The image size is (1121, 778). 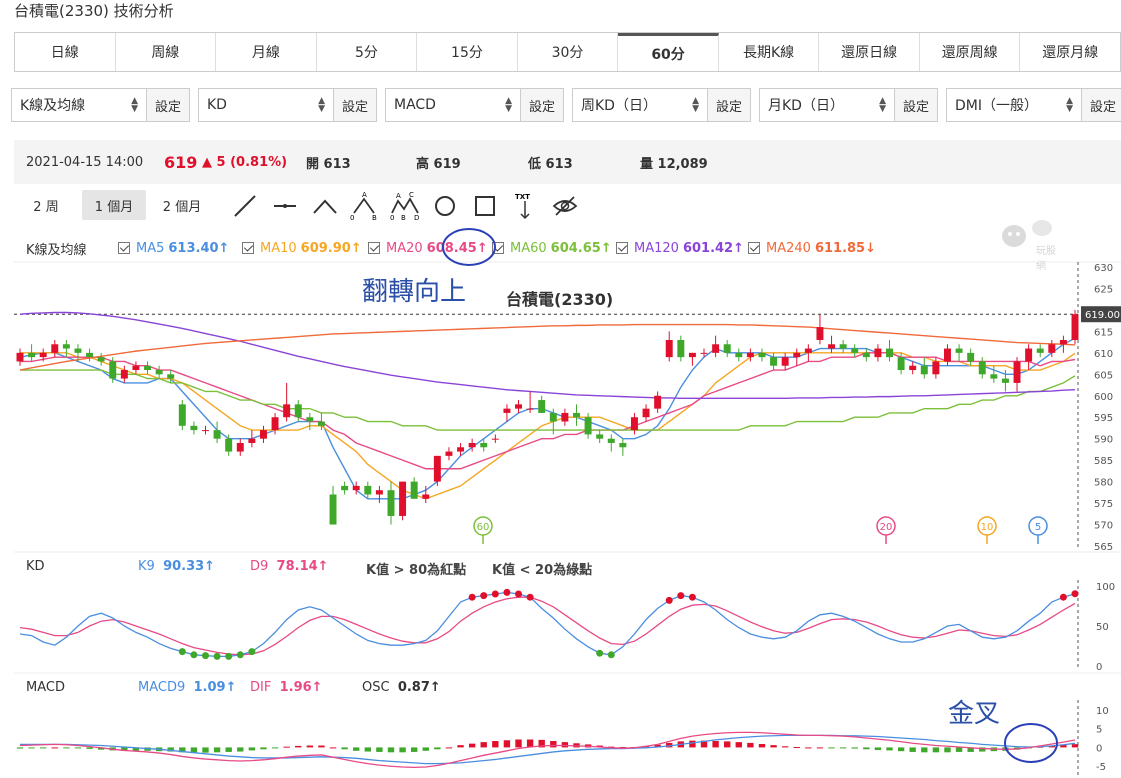 What do you see at coordinates (45, 687) in the screenshot?
I see `macd-title: MACD` at bounding box center [45, 687].